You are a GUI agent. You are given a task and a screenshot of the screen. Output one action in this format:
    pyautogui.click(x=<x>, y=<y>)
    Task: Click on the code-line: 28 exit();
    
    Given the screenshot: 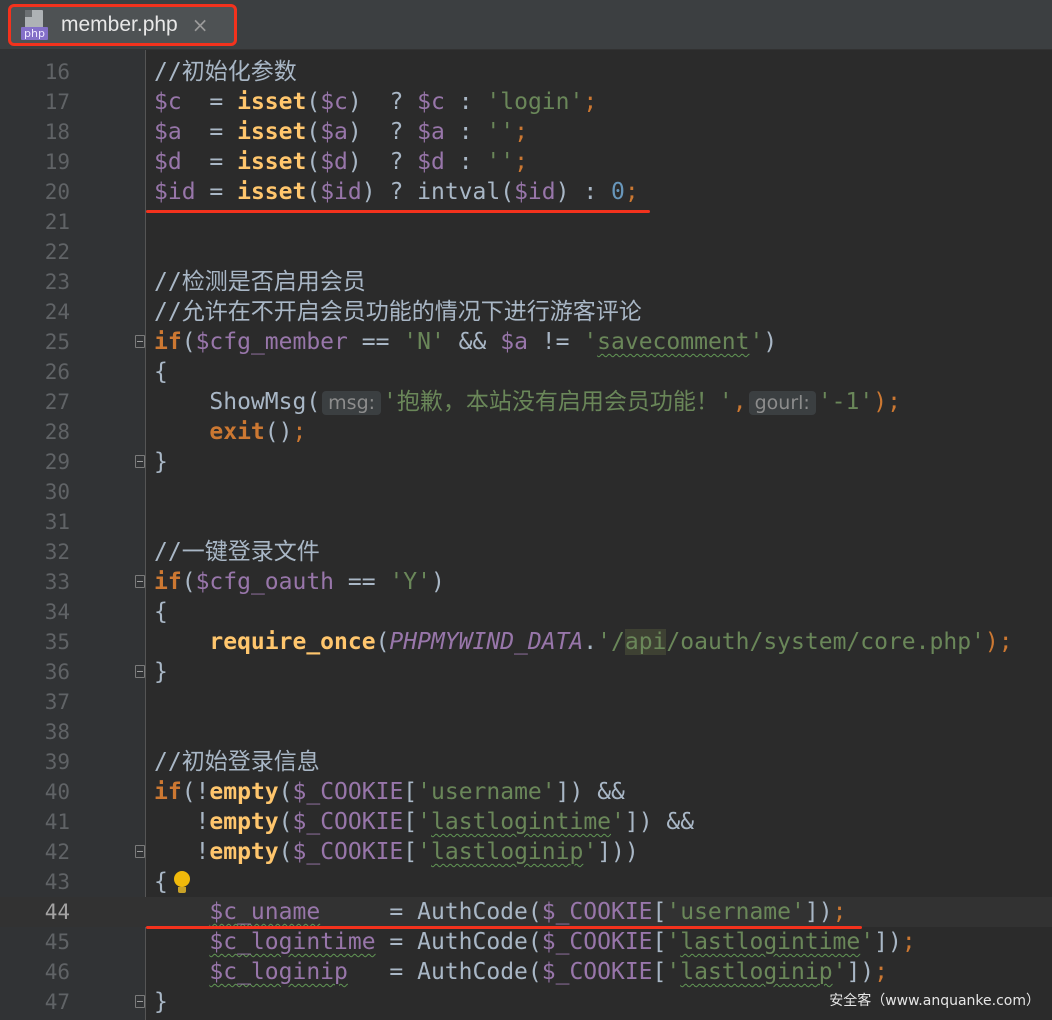 What is the action you would take?
    pyautogui.click(x=526, y=432)
    